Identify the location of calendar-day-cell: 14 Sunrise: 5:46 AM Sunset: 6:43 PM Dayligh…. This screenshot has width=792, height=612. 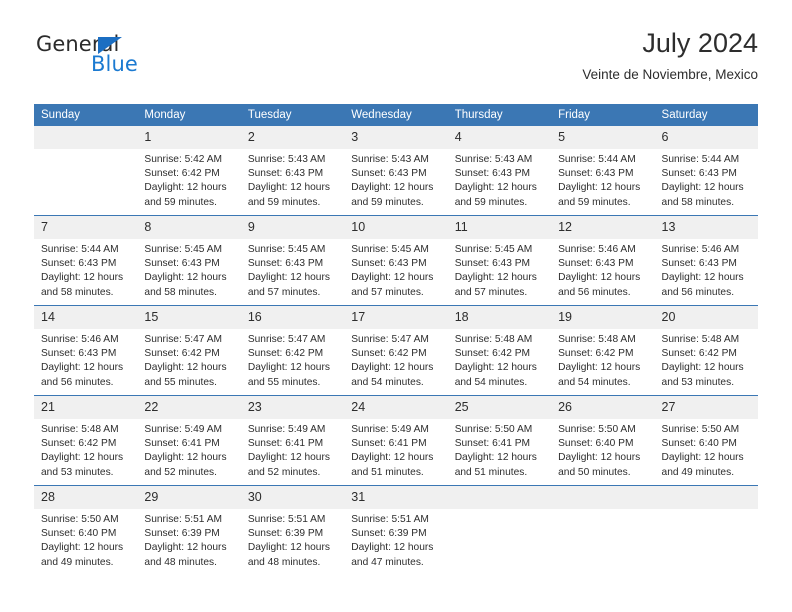
(86, 350).